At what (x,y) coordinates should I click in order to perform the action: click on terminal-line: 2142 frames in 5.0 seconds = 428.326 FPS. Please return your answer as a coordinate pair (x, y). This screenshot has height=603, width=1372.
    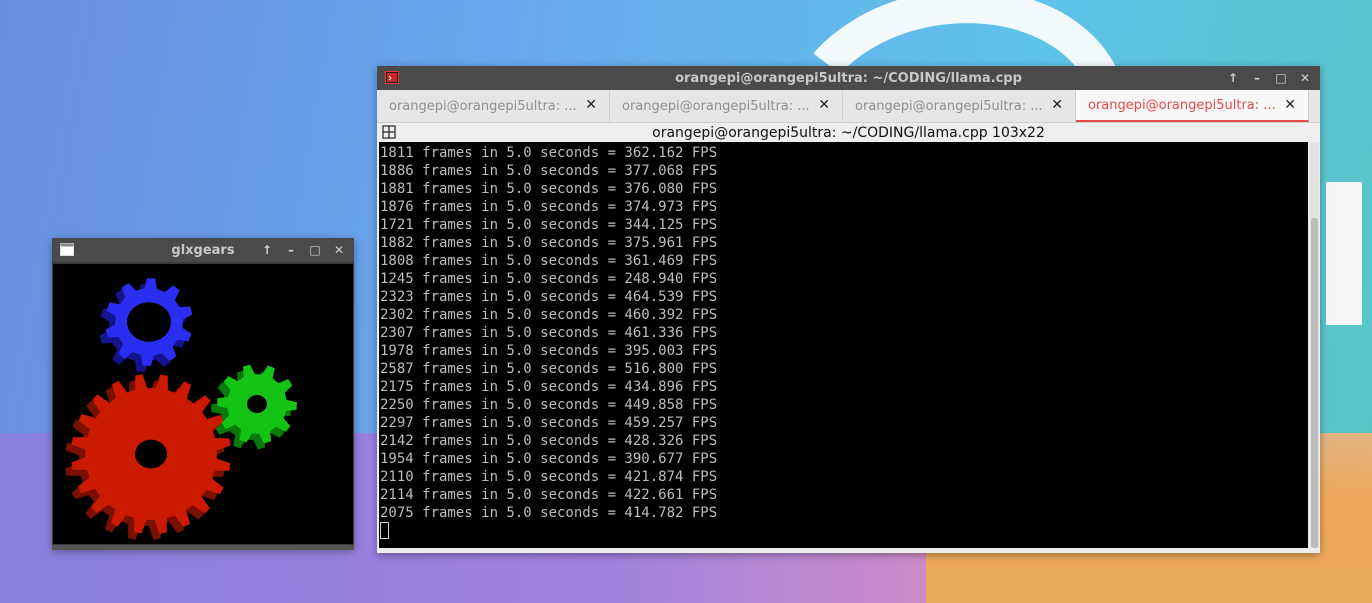
    Looking at the image, I should click on (549, 441).